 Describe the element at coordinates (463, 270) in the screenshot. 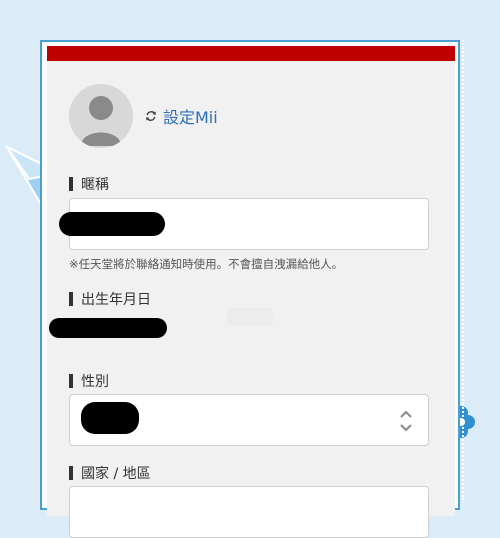

I see `dotted-border-decoration` at that location.